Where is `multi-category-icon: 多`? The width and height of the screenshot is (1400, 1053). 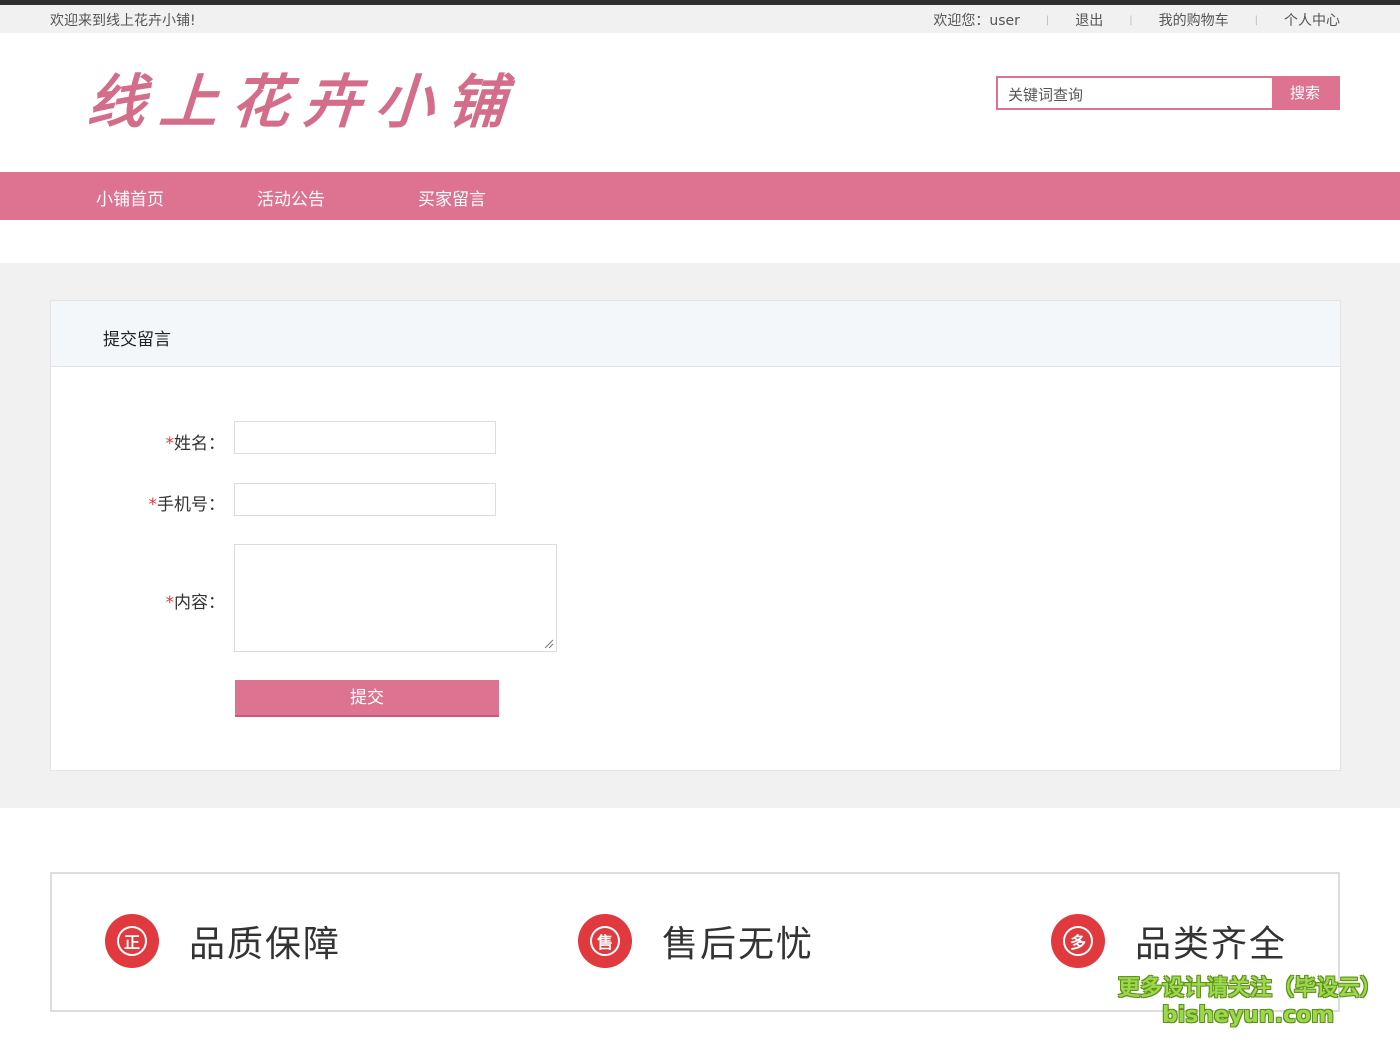
multi-category-icon: 多 is located at coordinates (1078, 941).